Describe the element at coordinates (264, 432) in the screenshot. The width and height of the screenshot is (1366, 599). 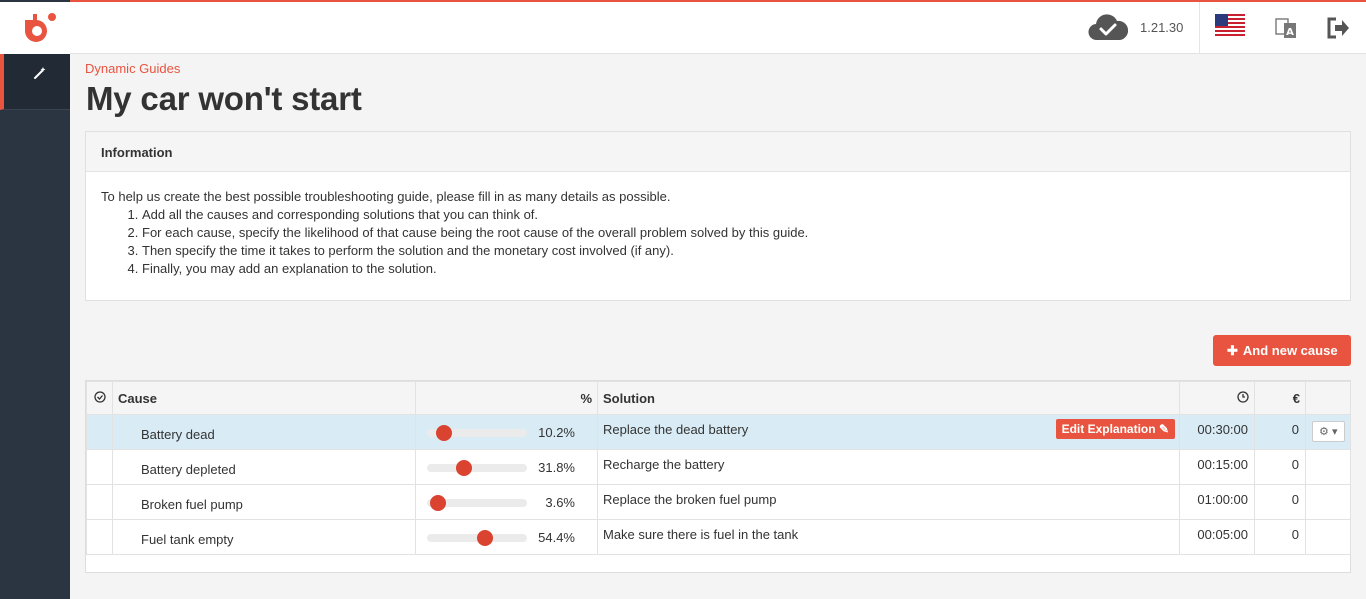
I see `cause-cell: Battery dead` at that location.